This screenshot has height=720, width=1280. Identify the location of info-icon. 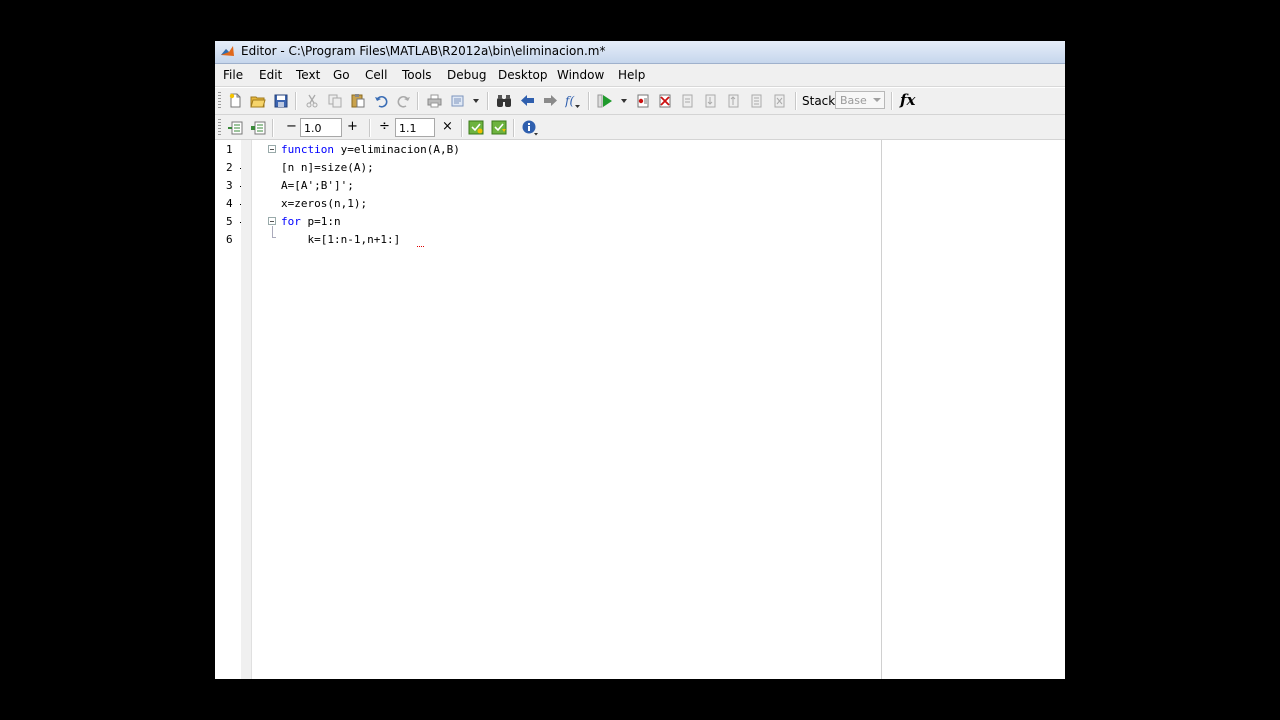
(530, 127).